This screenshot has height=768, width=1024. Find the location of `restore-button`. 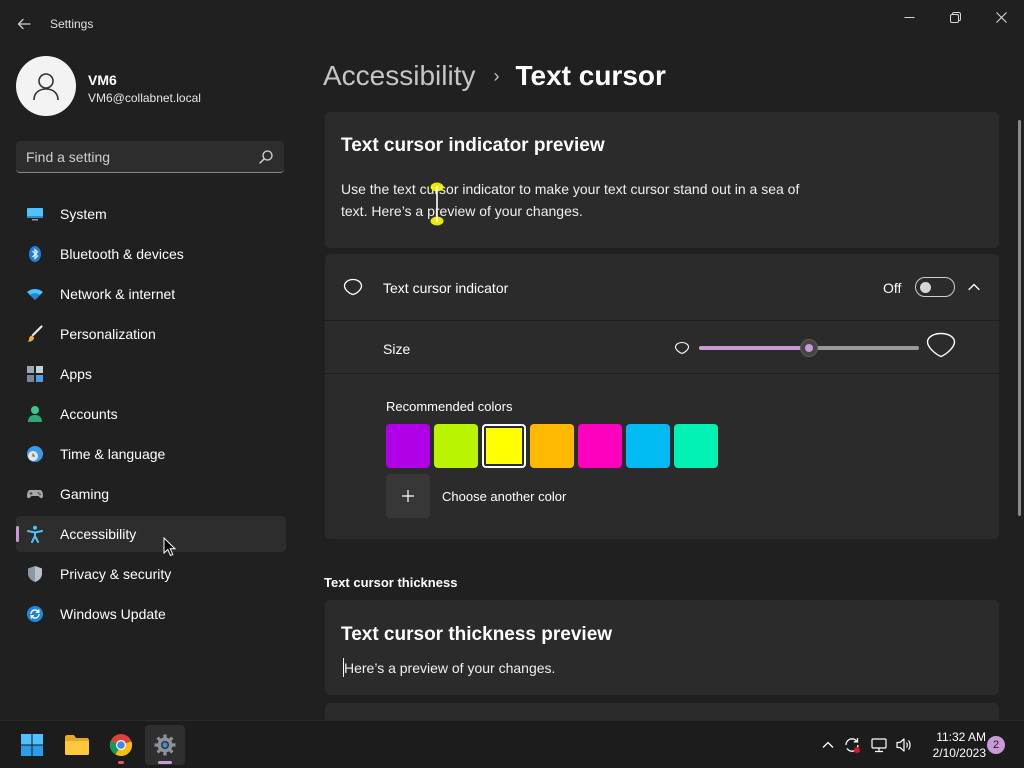

restore-button is located at coordinates (955, 17).